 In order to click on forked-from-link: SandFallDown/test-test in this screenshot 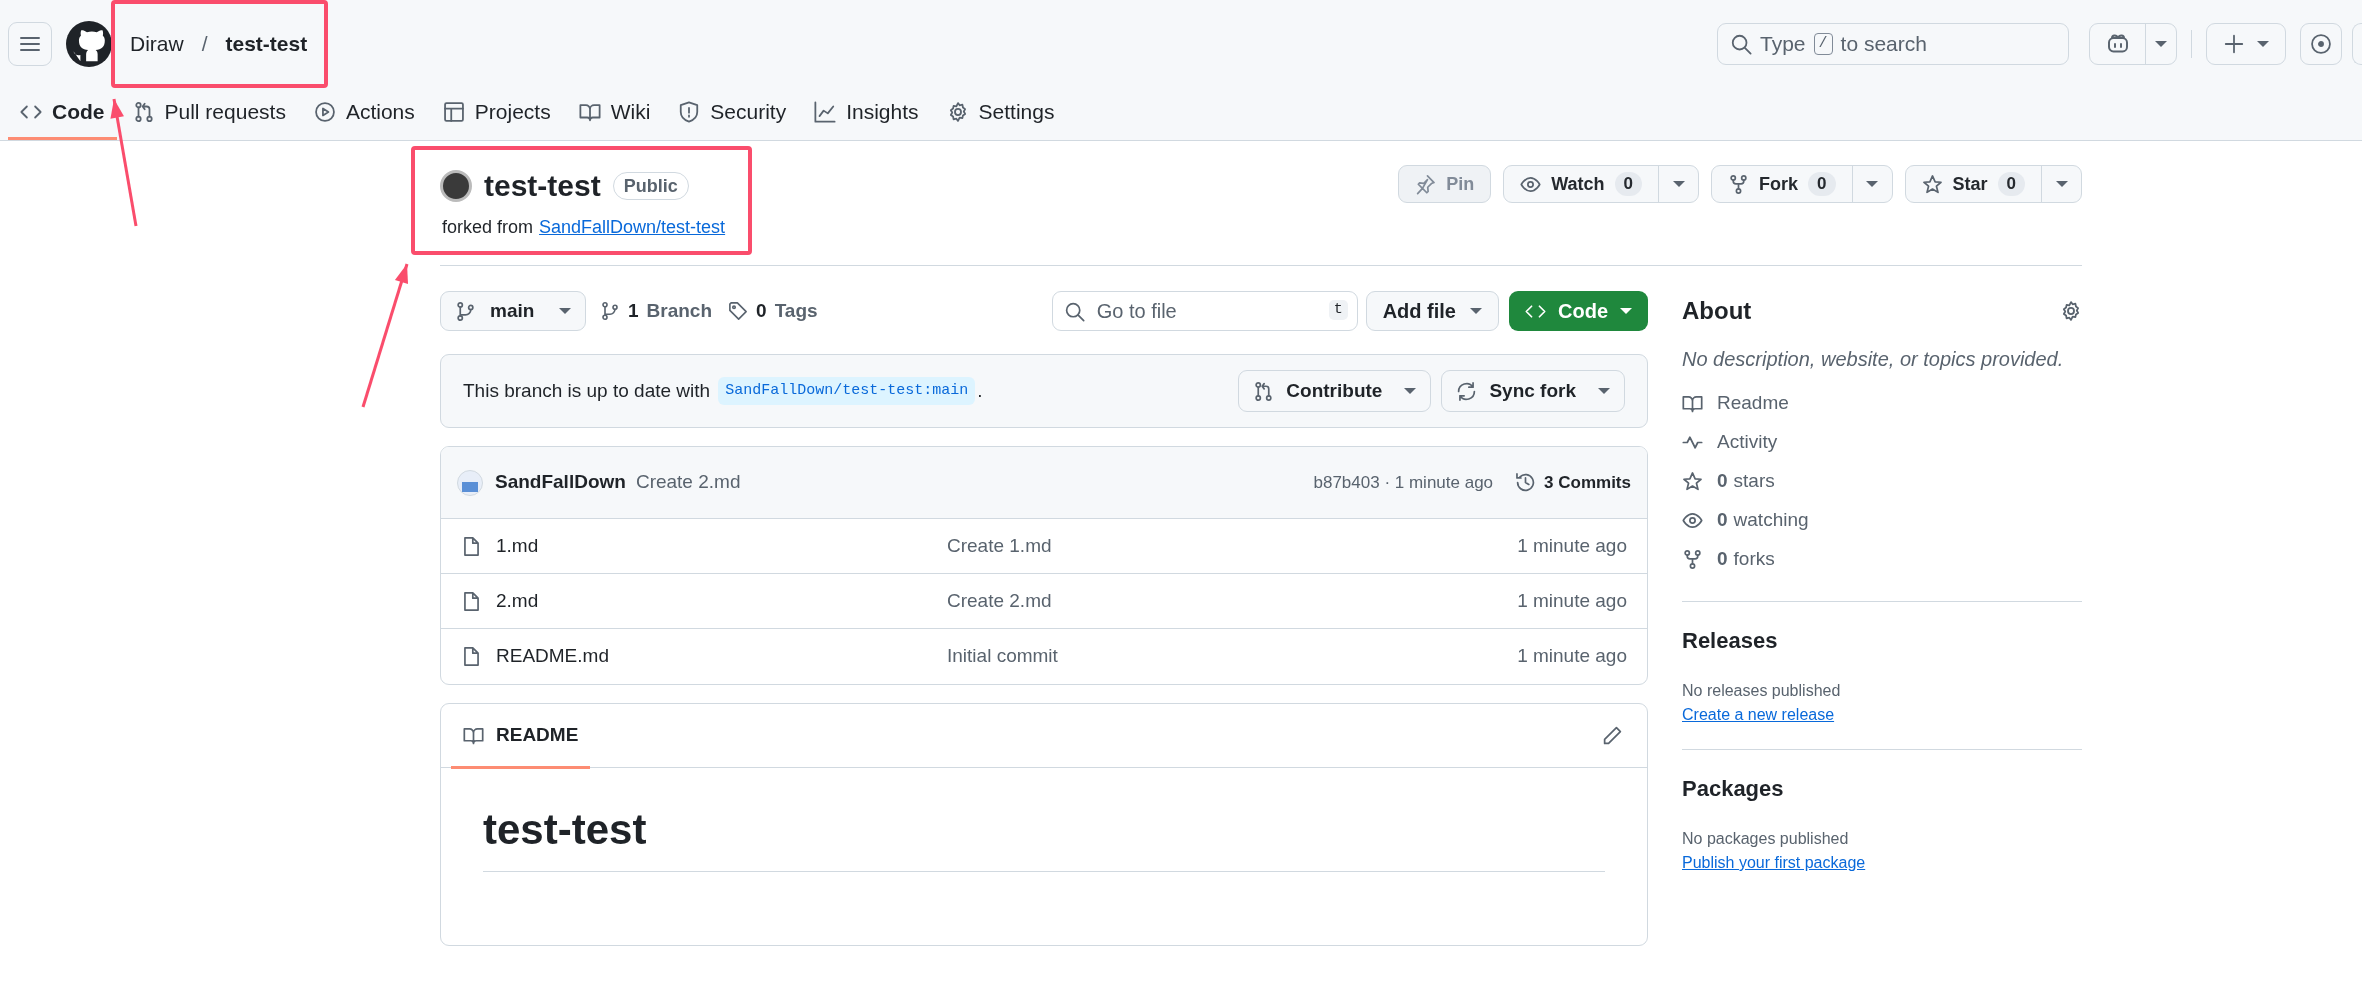, I will do `click(632, 227)`.